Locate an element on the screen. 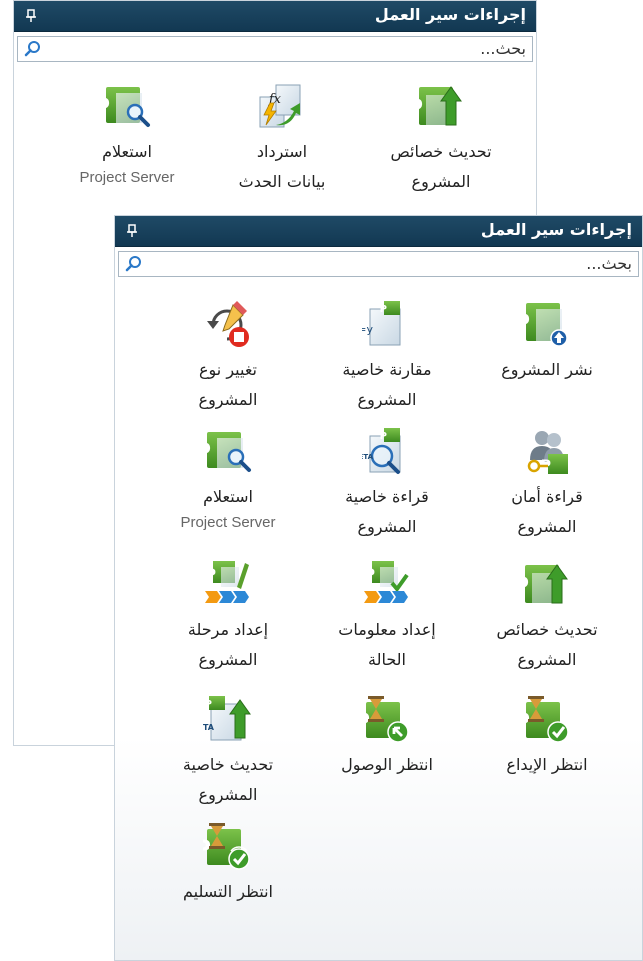 This screenshot has height=961, width=643. svg-text: x=y is located at coordinates (367, 329).